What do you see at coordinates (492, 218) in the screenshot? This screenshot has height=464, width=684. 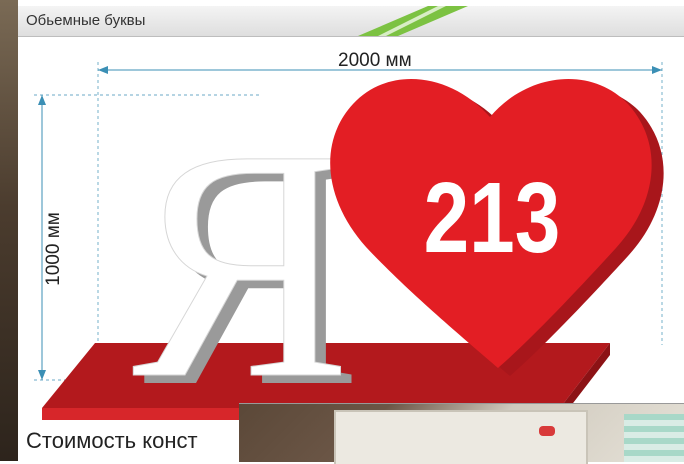 I see `heart-number: 213` at bounding box center [492, 218].